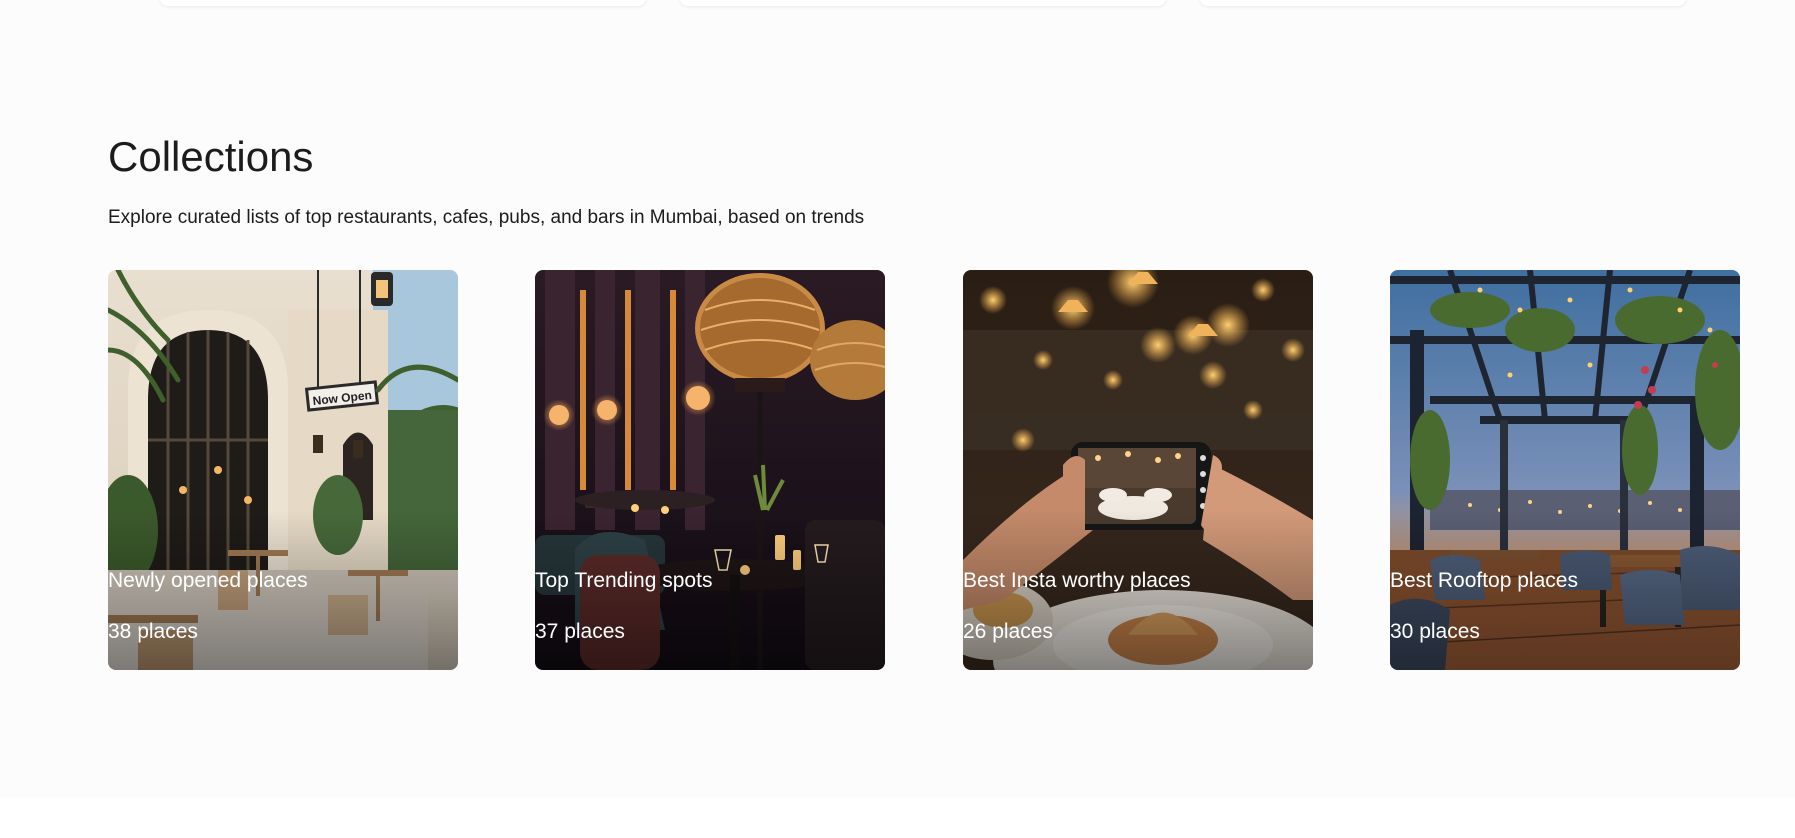 This screenshot has height=838, width=1795. What do you see at coordinates (1435, 631) in the screenshot?
I see `collection-card-count: 30 places` at bounding box center [1435, 631].